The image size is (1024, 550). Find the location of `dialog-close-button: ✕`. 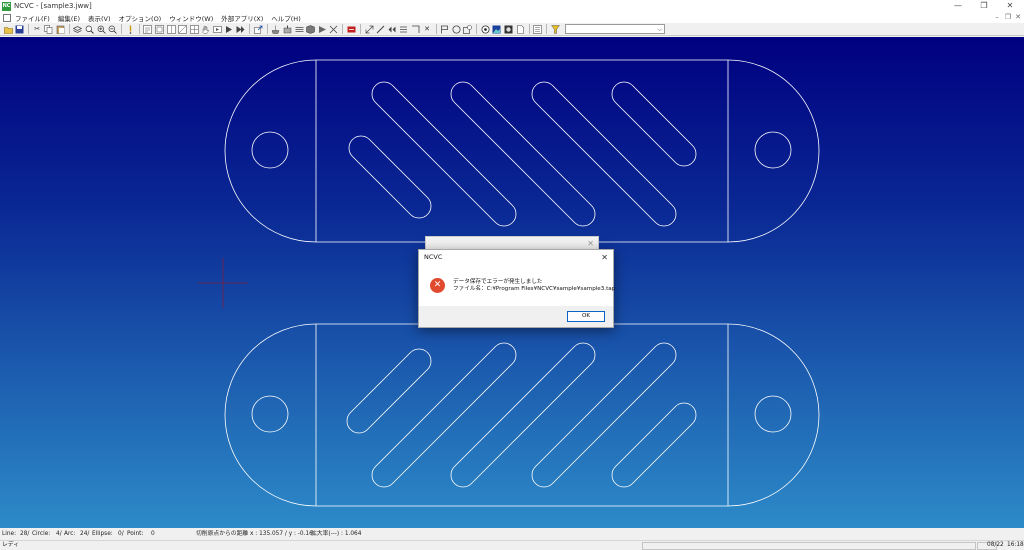

dialog-close-button: ✕ is located at coordinates (604, 257).